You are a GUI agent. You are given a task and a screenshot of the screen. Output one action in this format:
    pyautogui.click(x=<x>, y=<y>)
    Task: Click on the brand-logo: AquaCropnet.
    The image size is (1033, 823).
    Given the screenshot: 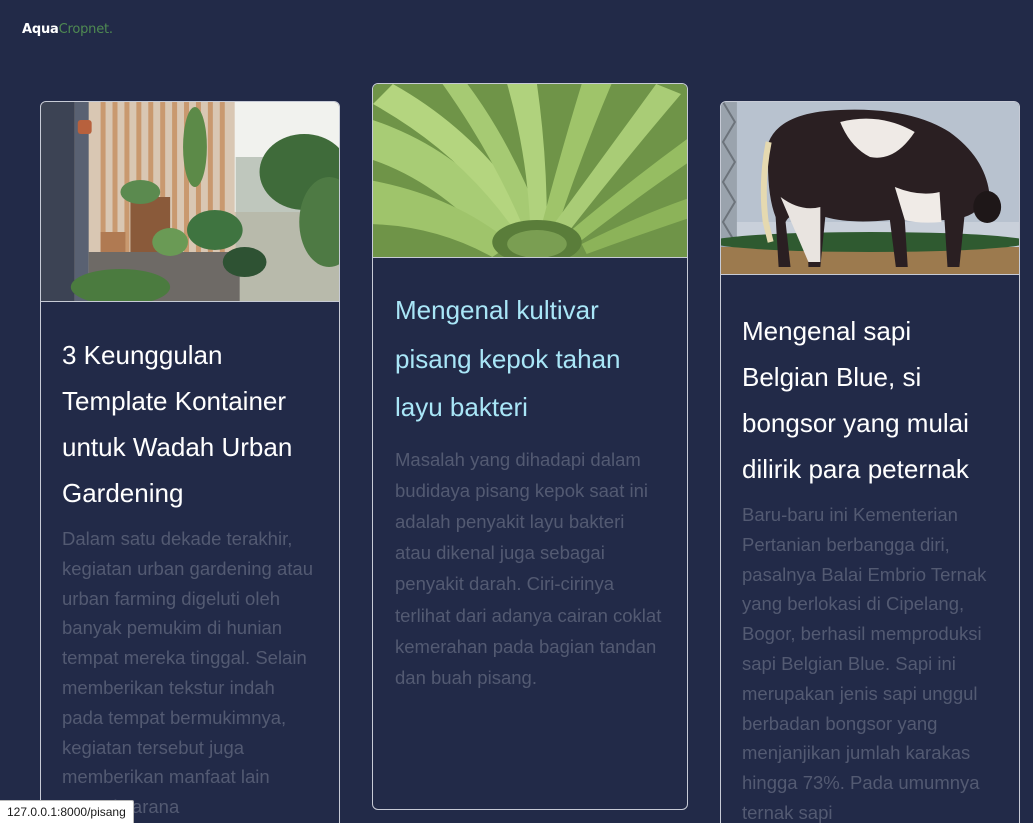 What is the action you would take?
    pyautogui.click(x=67, y=29)
    